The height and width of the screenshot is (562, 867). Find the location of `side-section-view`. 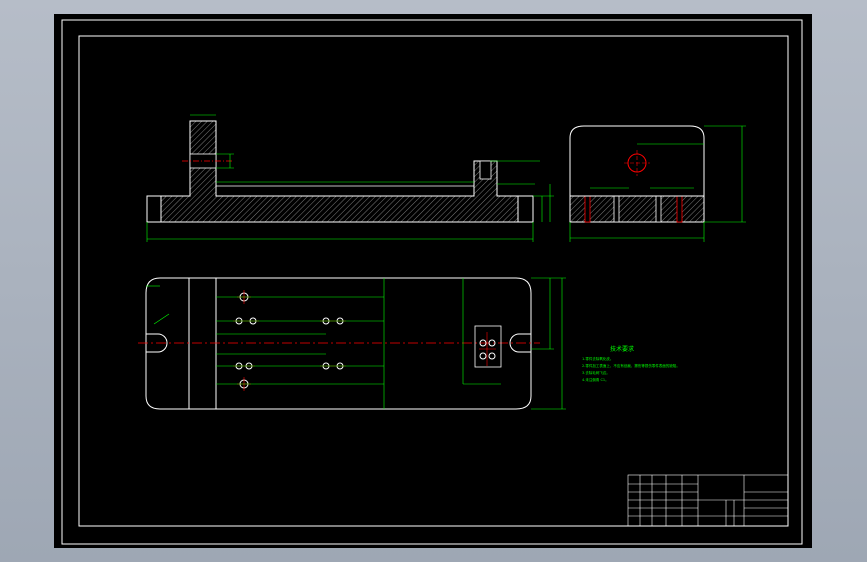

side-section-view is located at coordinates (657, 183).